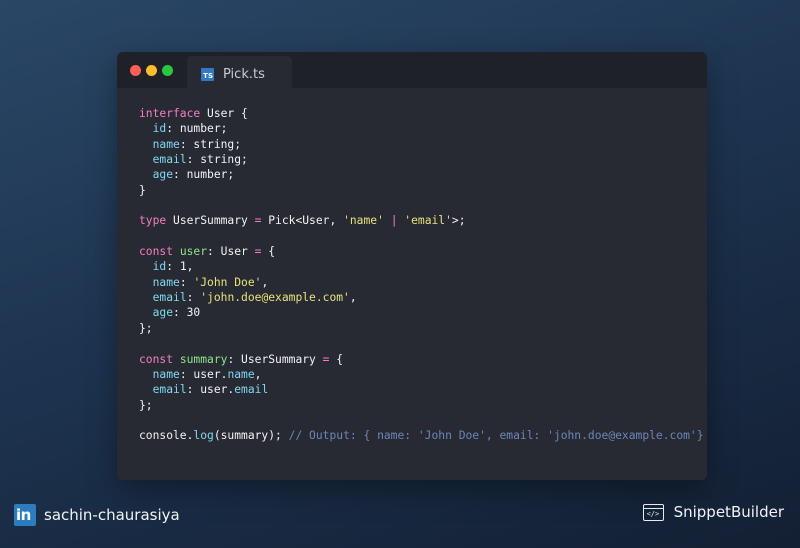 The image size is (800, 548). I want to click on code-token: >;, so click(458, 221).